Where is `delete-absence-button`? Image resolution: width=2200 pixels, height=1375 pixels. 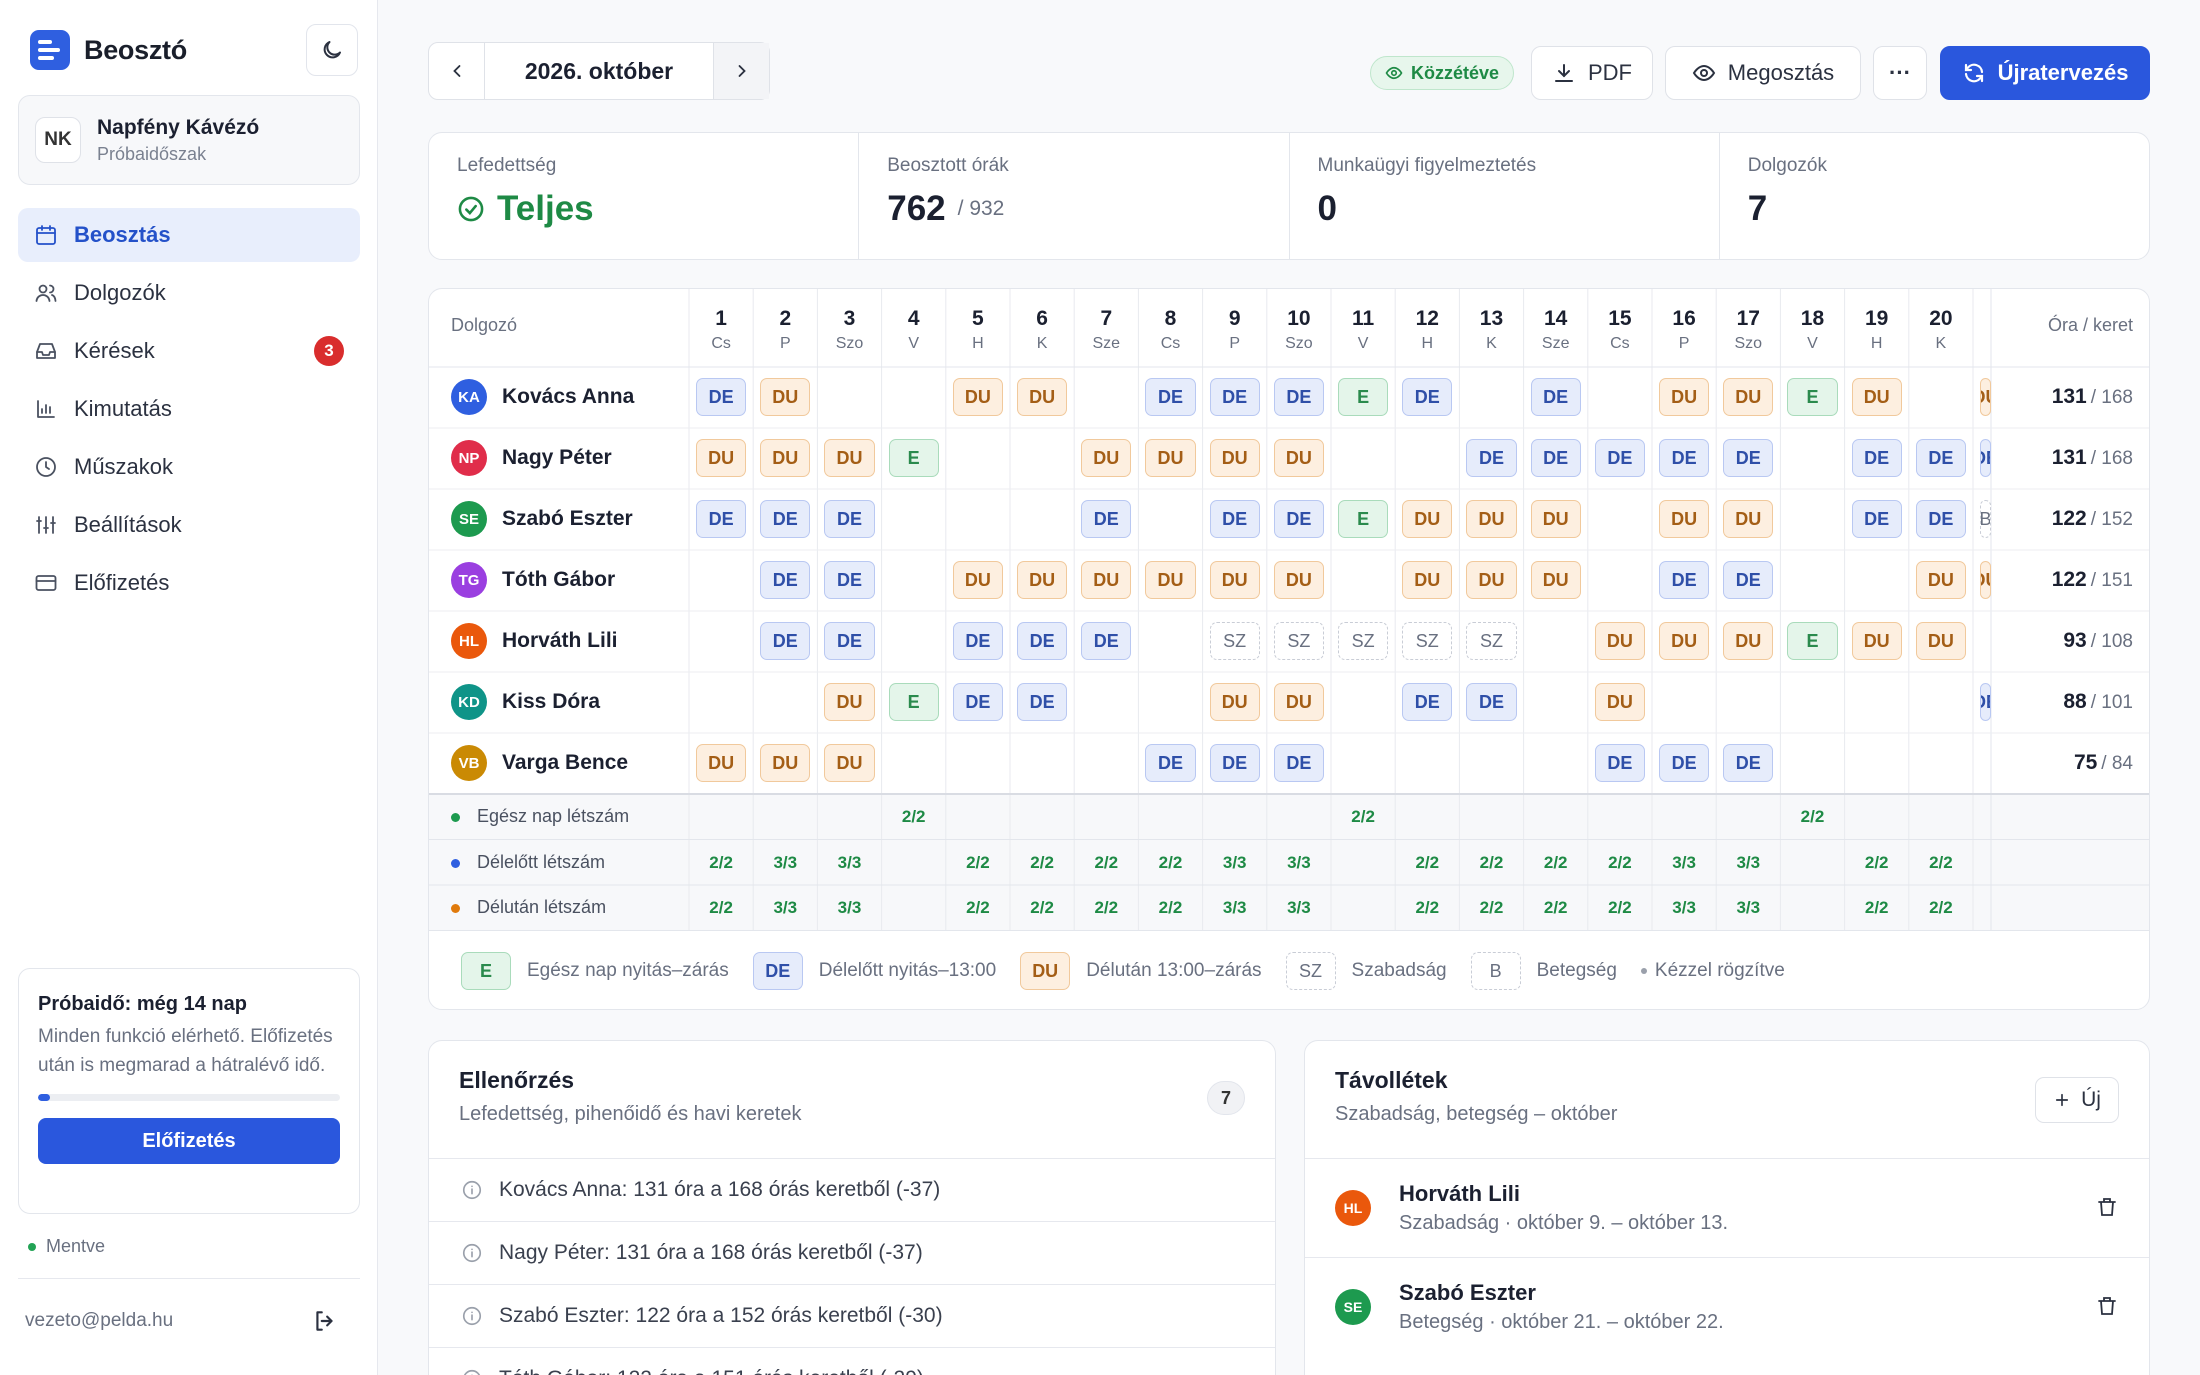
delete-absence-button is located at coordinates (2107, 1209).